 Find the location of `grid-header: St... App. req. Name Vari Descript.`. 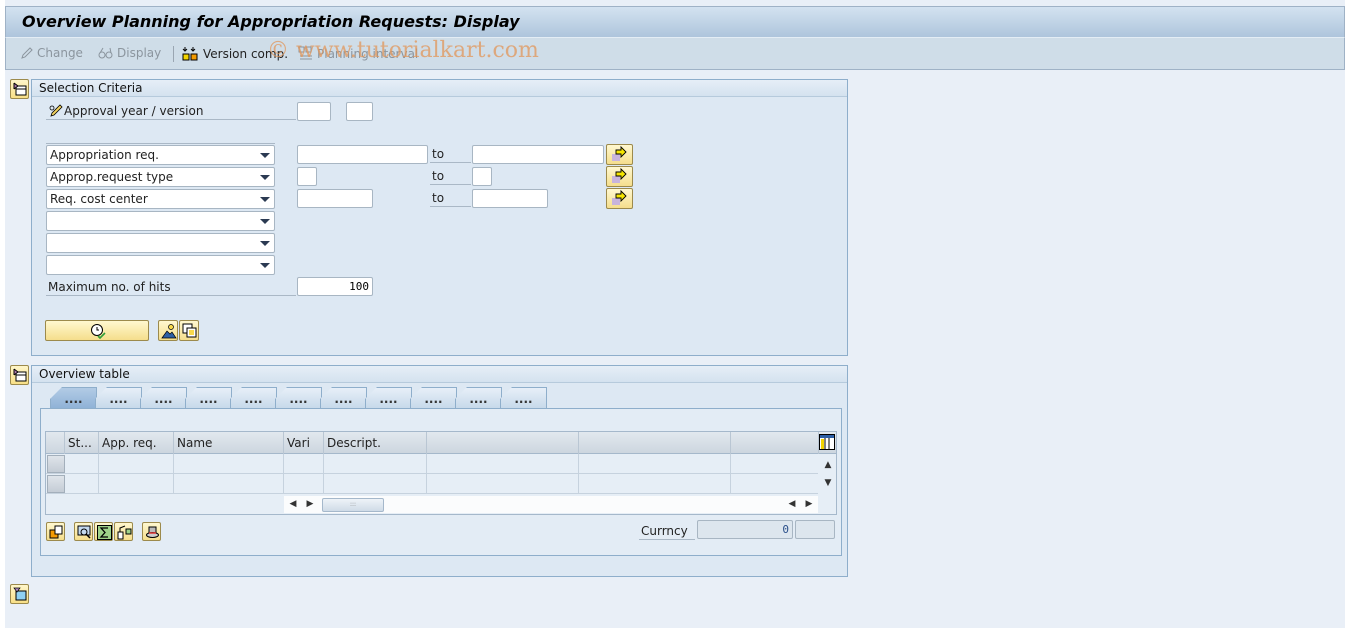

grid-header: St... App. req. Name Vari Descript. is located at coordinates (441, 443).